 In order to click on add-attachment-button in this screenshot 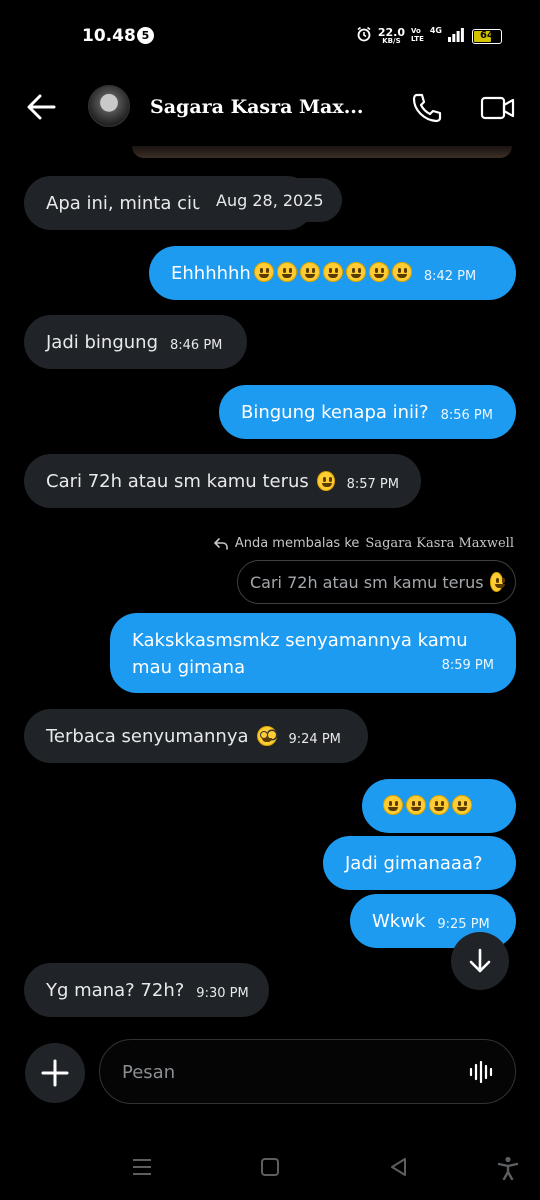, I will do `click(55, 1073)`.